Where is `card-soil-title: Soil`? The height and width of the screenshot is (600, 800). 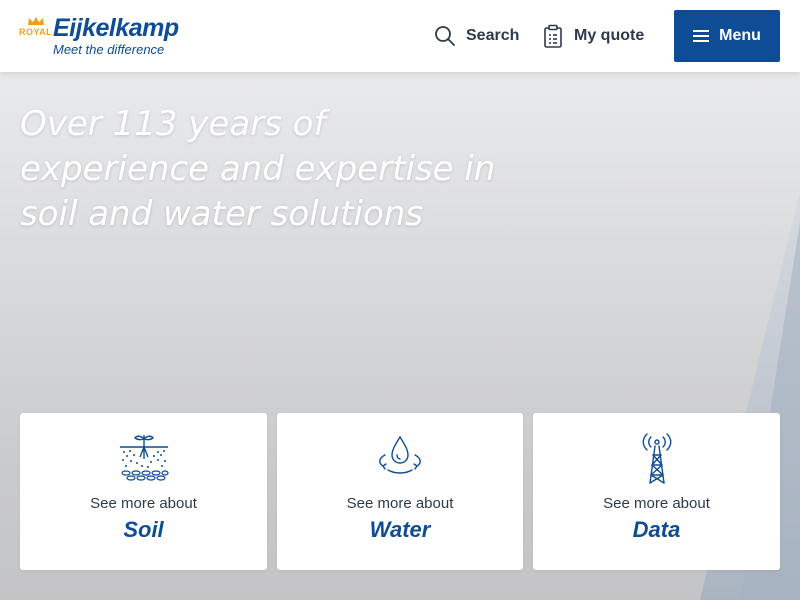
card-soil-title: Soil is located at coordinates (143, 529).